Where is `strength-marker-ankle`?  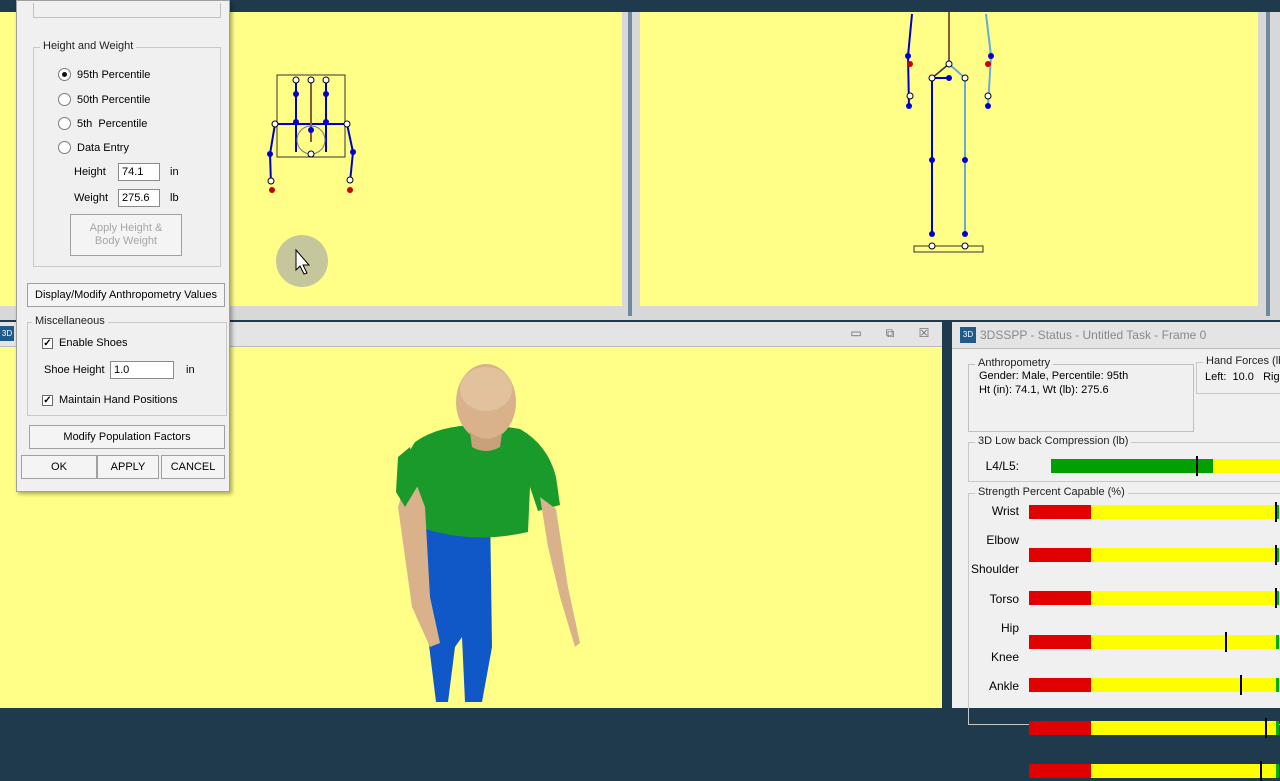
strength-marker-ankle is located at coordinates (1260, 771).